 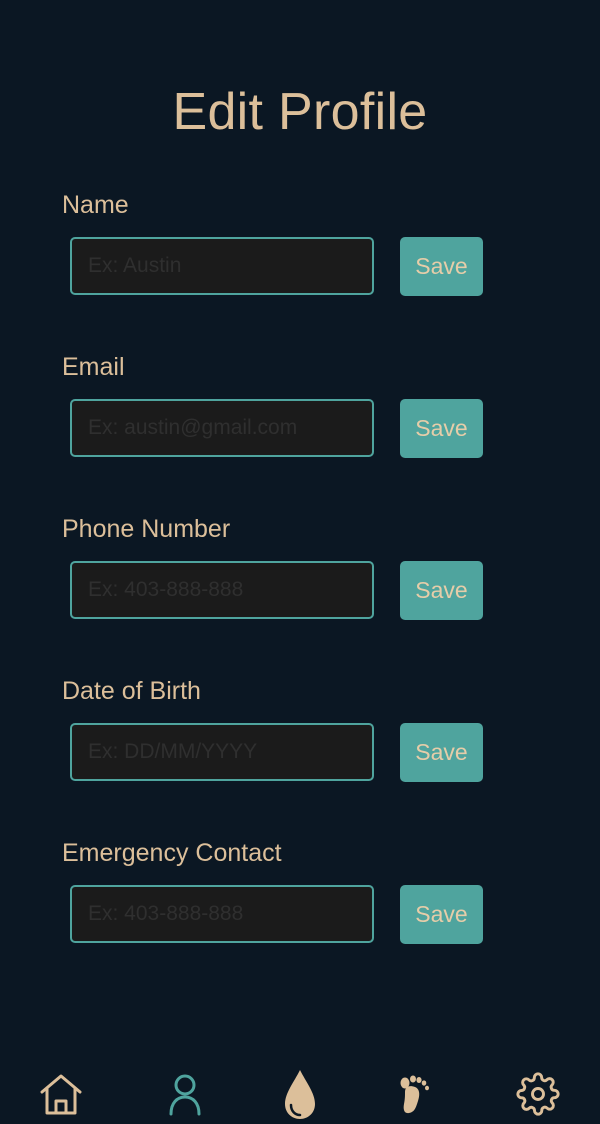 I want to click on email-field-group: Email Save, so click(x=300, y=417).